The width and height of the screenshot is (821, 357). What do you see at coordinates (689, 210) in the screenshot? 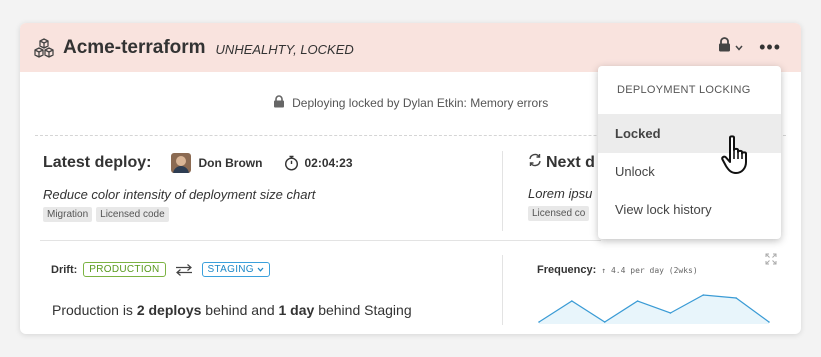
I see `menu-item-view-lock-history: View lock history` at bounding box center [689, 210].